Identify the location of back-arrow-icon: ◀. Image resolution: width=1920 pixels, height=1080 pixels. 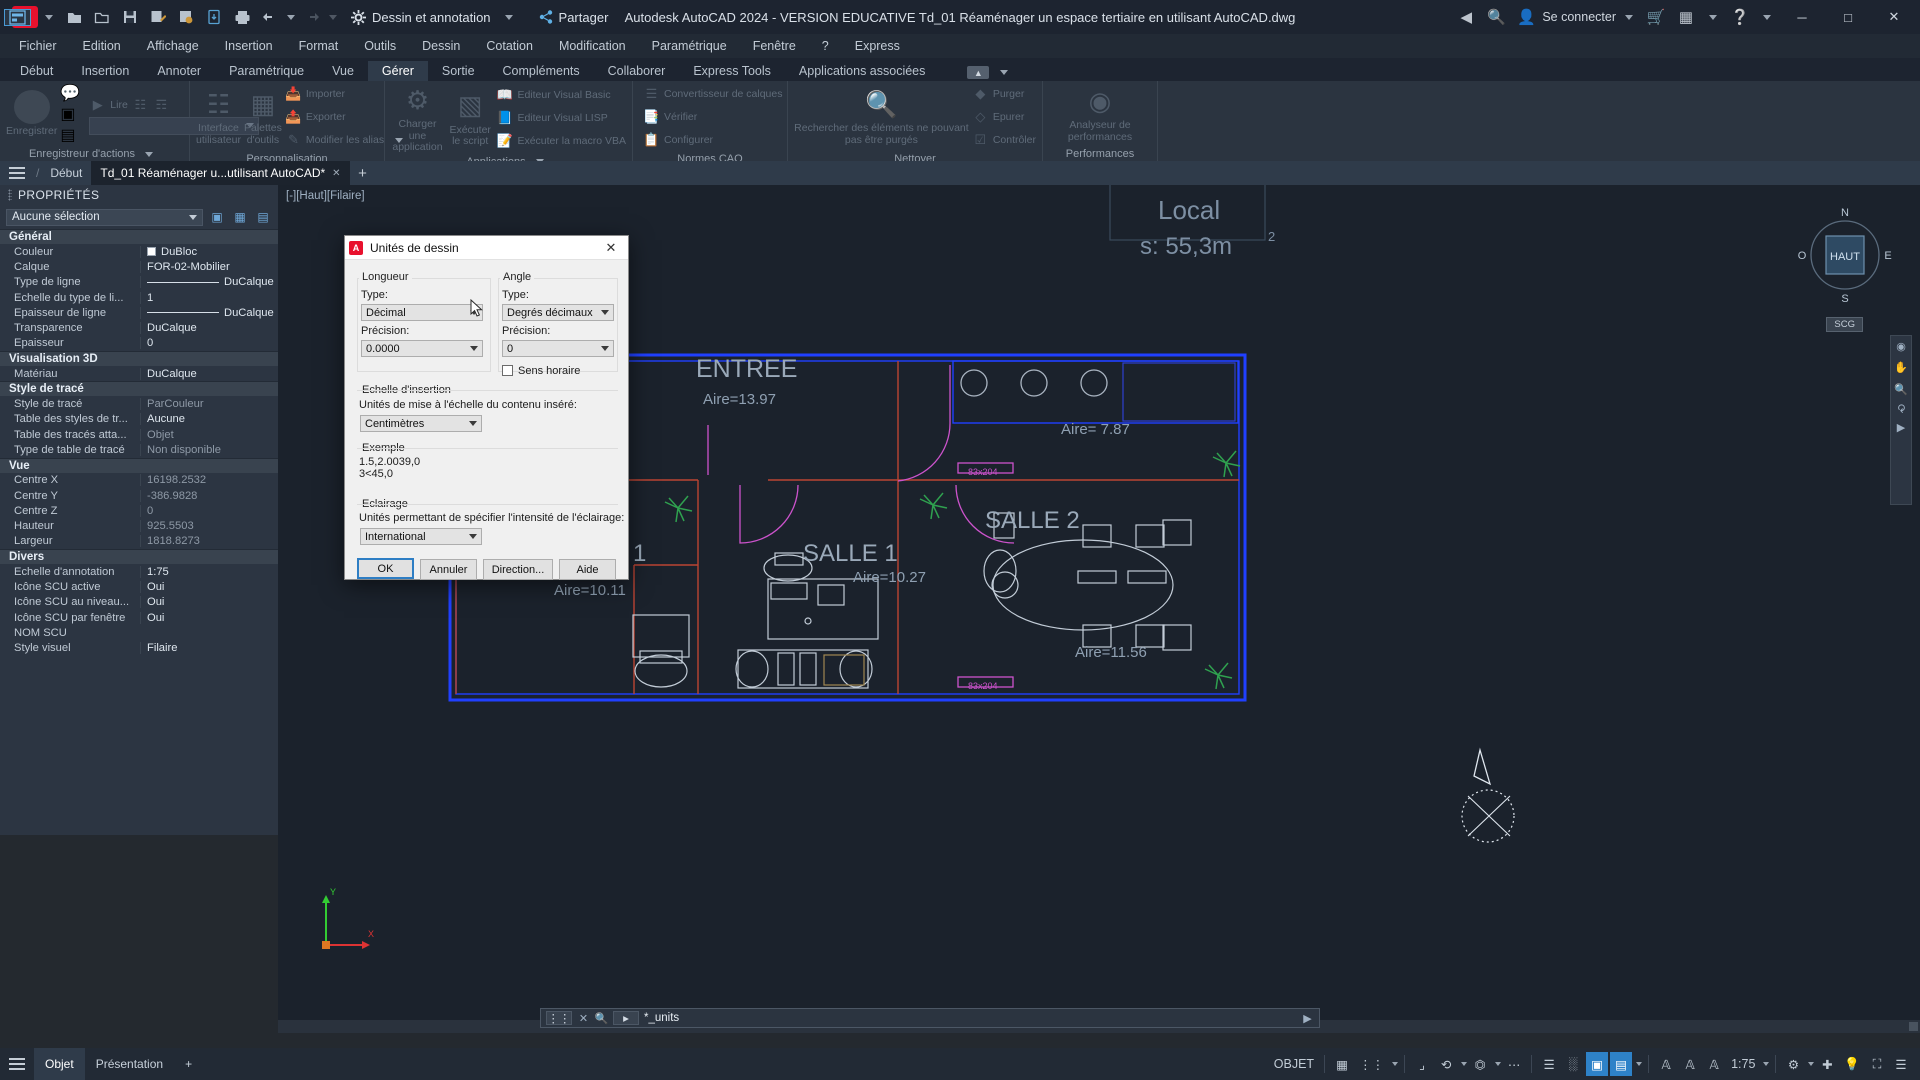
(1466, 17).